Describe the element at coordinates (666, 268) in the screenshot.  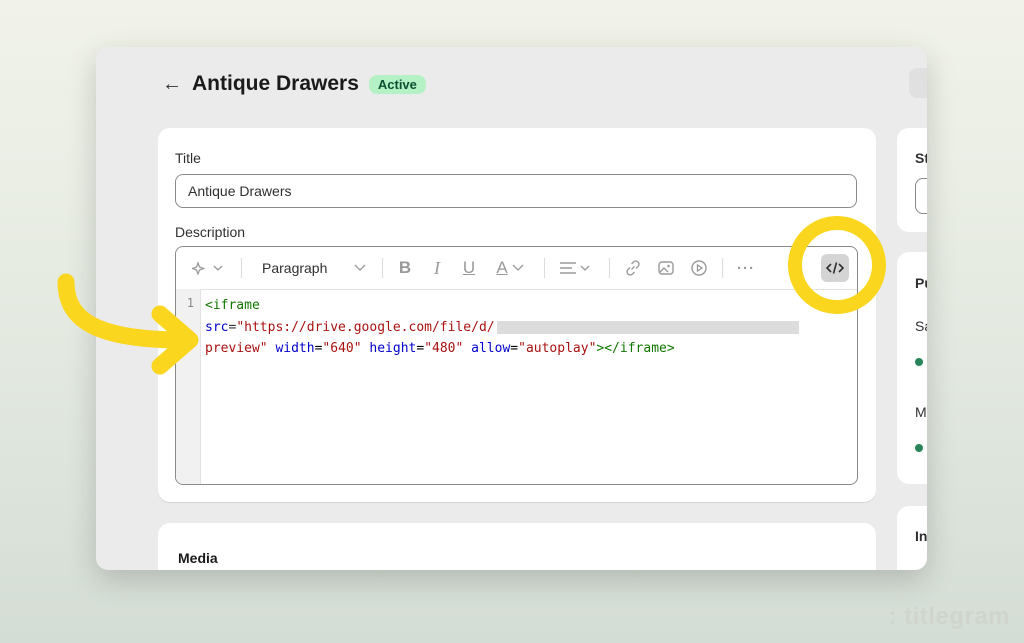
I see `image-icon` at that location.